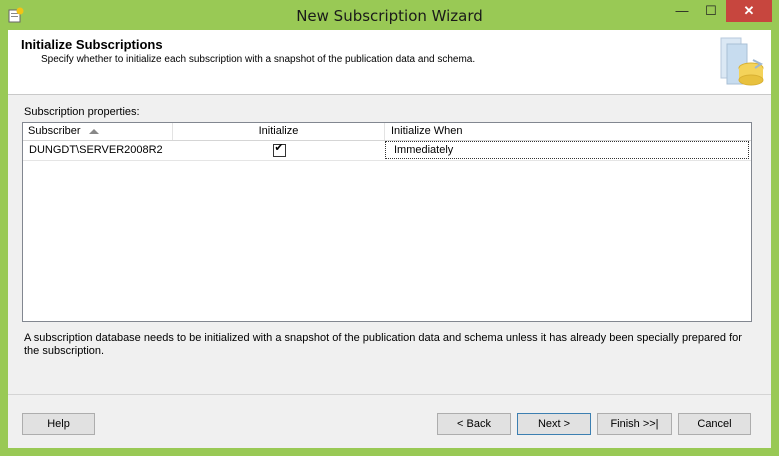 The image size is (779, 456). Describe the element at coordinates (98, 150) in the screenshot. I see `subscriber-cell: DUNGDT\SERVER2008R2` at that location.